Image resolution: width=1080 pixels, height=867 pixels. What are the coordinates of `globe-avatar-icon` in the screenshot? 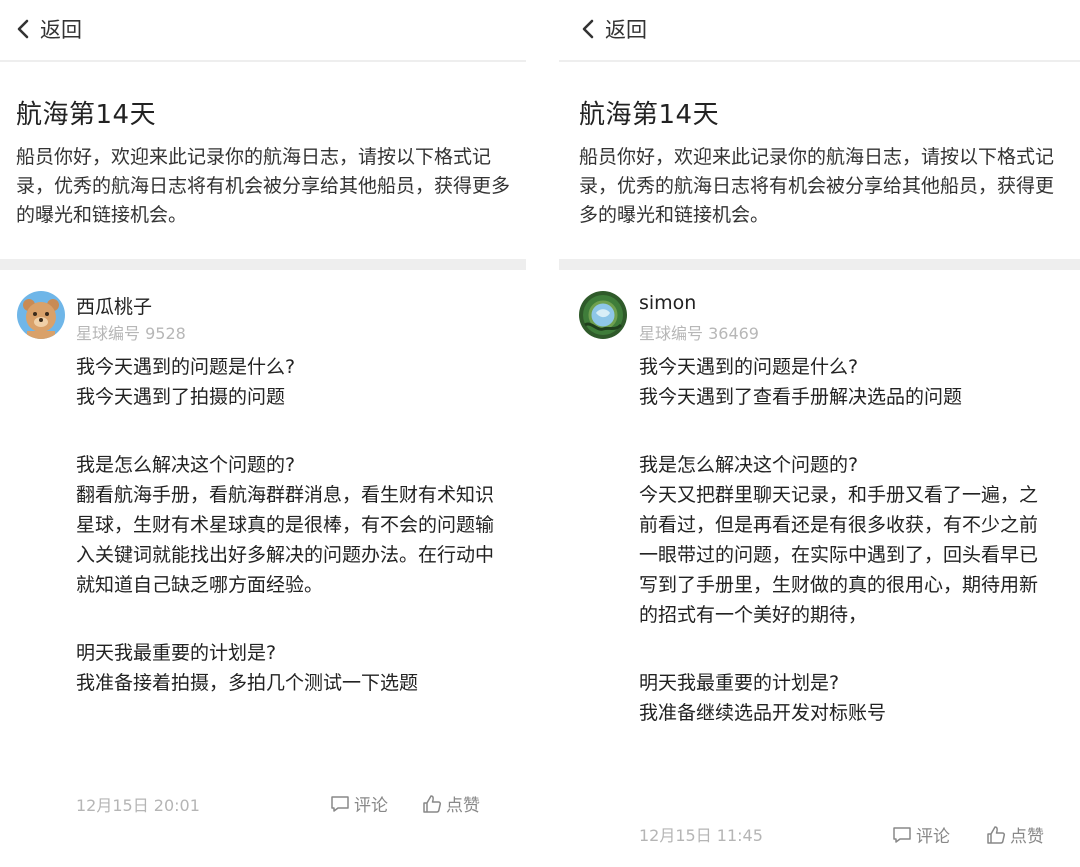 It's located at (603, 315).